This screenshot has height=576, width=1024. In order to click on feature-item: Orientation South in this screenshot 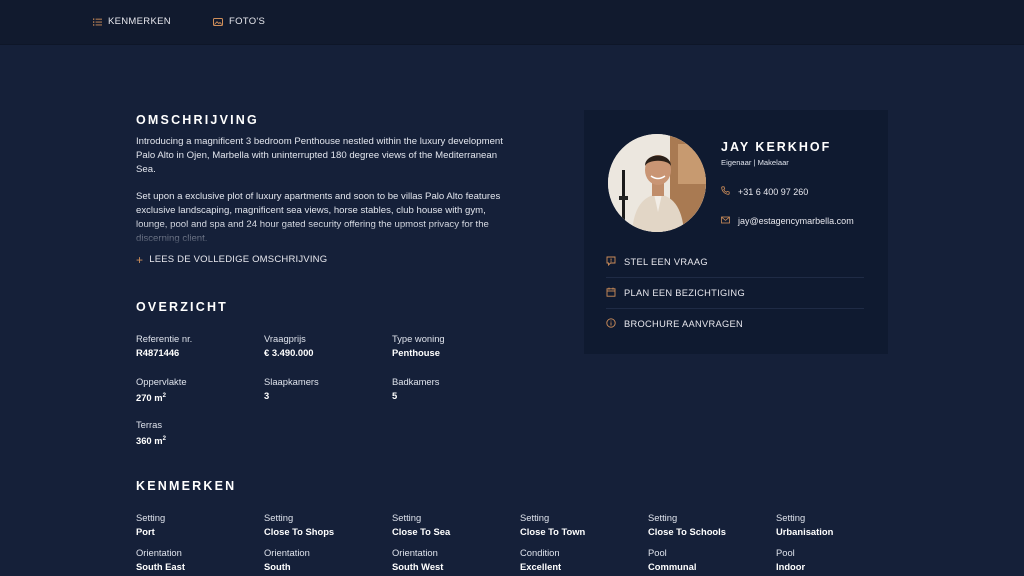, I will do `click(324, 560)`.